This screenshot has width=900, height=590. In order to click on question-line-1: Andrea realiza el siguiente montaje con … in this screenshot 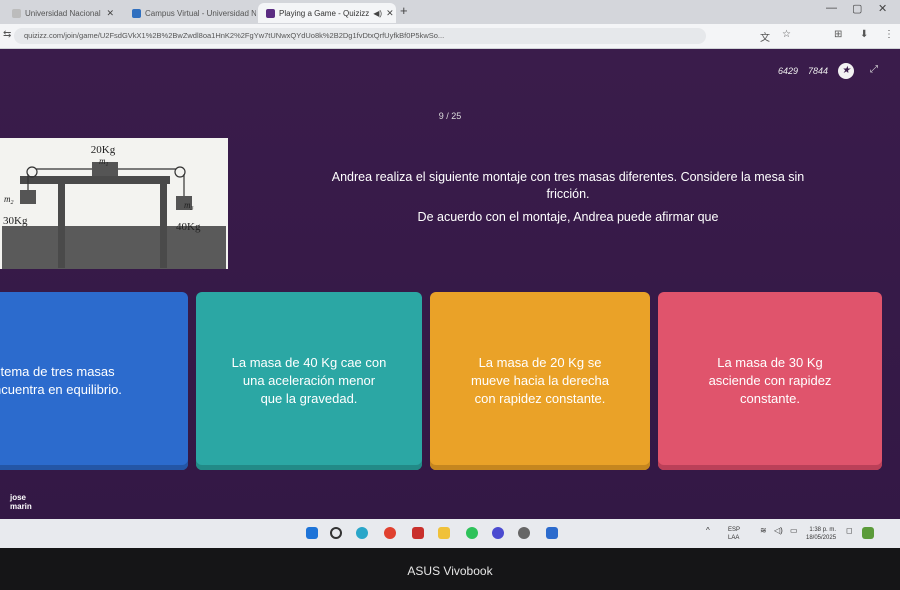, I will do `click(568, 177)`.